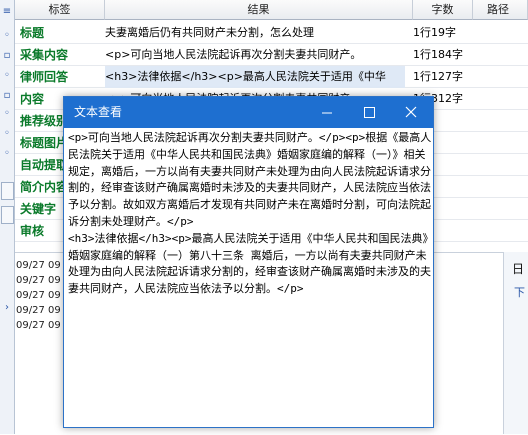 The width and height of the screenshot is (528, 435). Describe the element at coordinates (98, 112) in the screenshot. I see `window-title: 文本查看` at that location.